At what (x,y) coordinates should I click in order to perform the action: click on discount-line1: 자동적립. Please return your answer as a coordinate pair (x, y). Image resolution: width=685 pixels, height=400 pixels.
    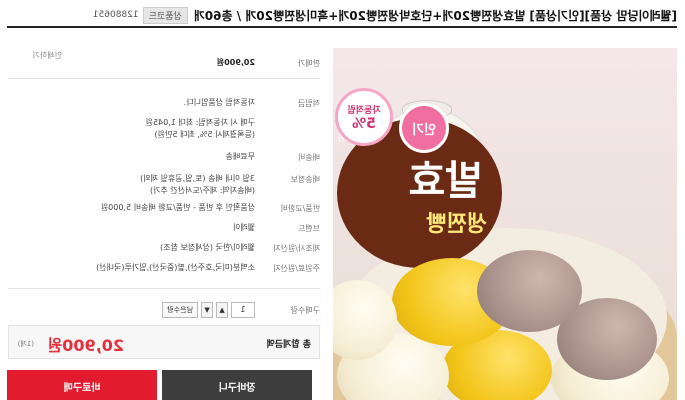
    Looking at the image, I should click on (364, 110).